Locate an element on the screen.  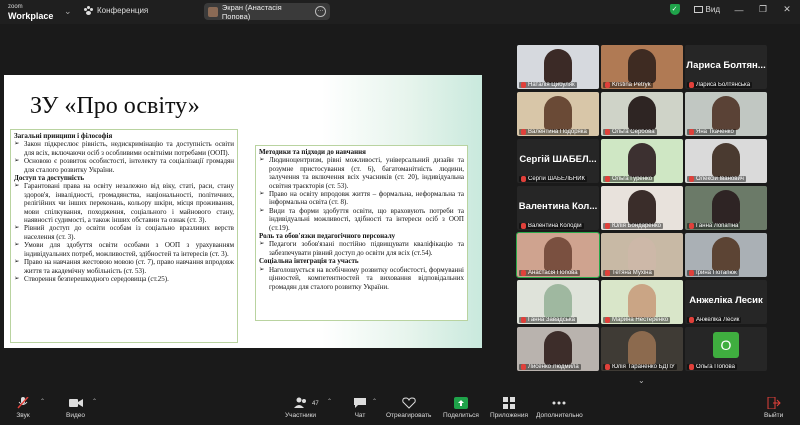
view-label: Вид is located at coordinates (712, 9).